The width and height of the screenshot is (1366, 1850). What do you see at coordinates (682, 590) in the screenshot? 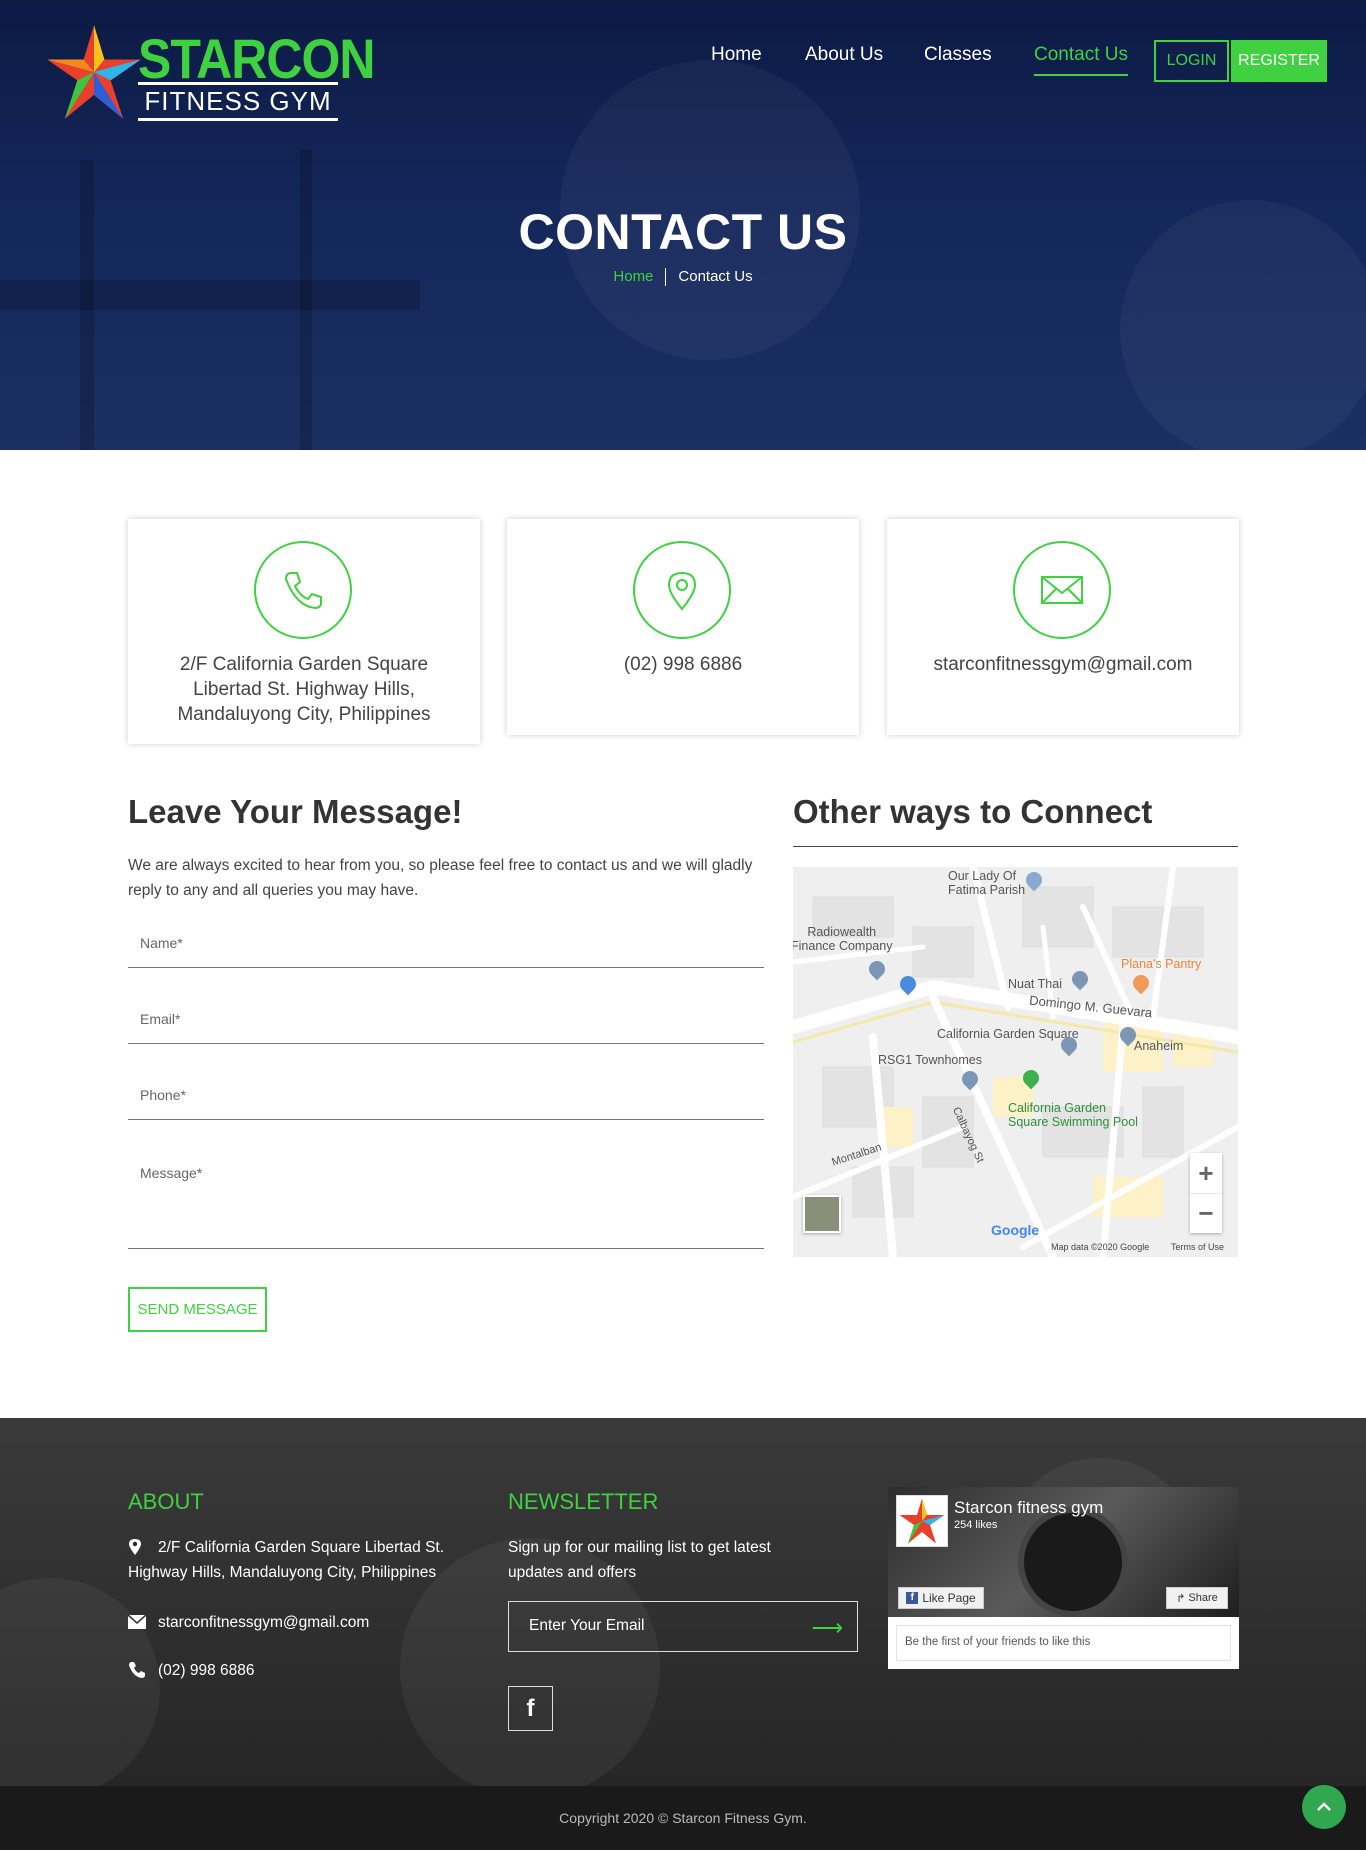
I see `location-pin-icon` at bounding box center [682, 590].